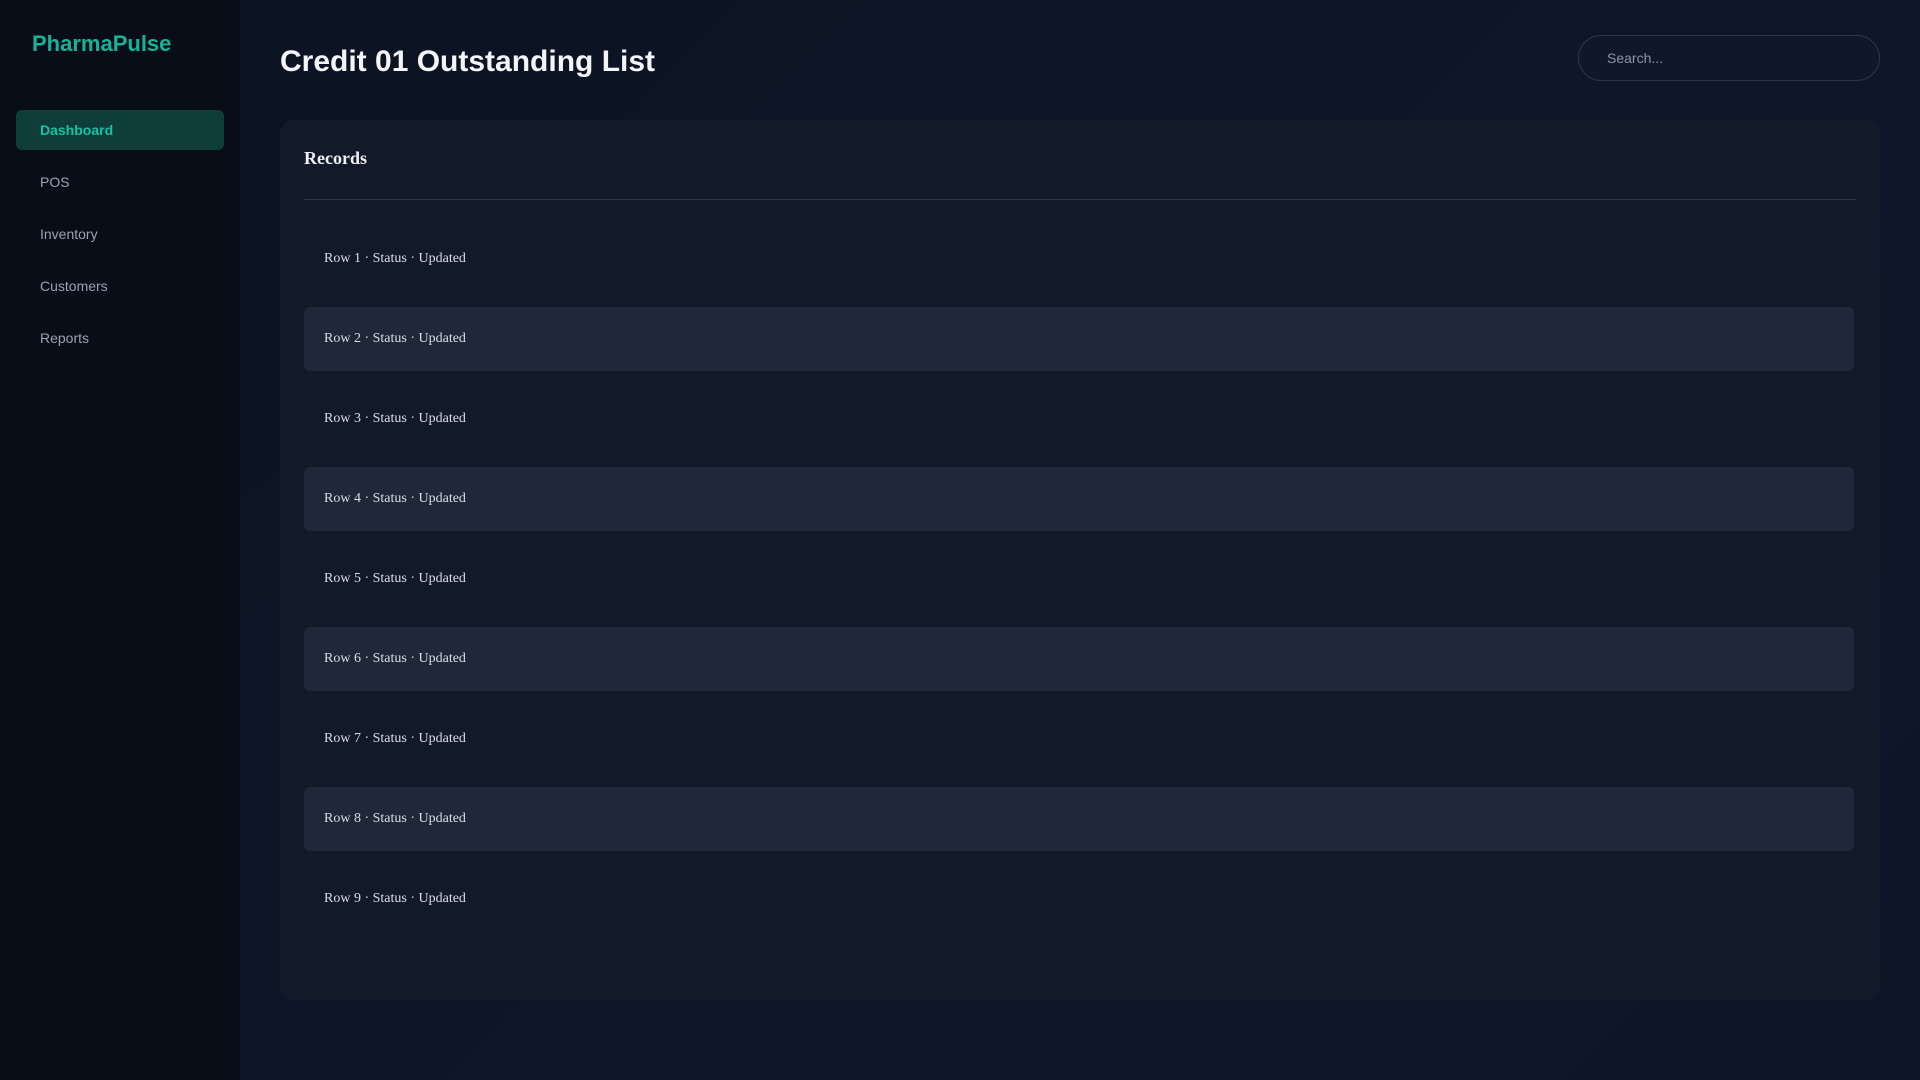 This screenshot has width=1920, height=1080. What do you see at coordinates (120, 130) in the screenshot?
I see `sidebar-item-dashboard: Dashboard` at bounding box center [120, 130].